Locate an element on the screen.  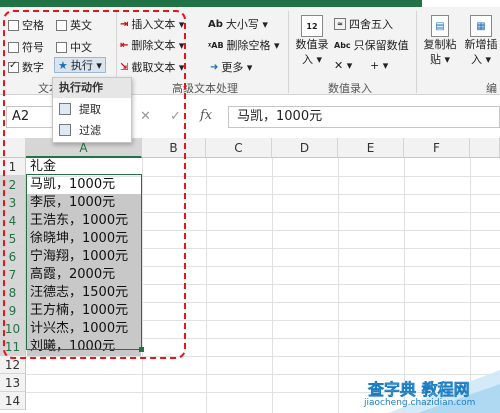
row-header: 13 is located at coordinates (13, 383).